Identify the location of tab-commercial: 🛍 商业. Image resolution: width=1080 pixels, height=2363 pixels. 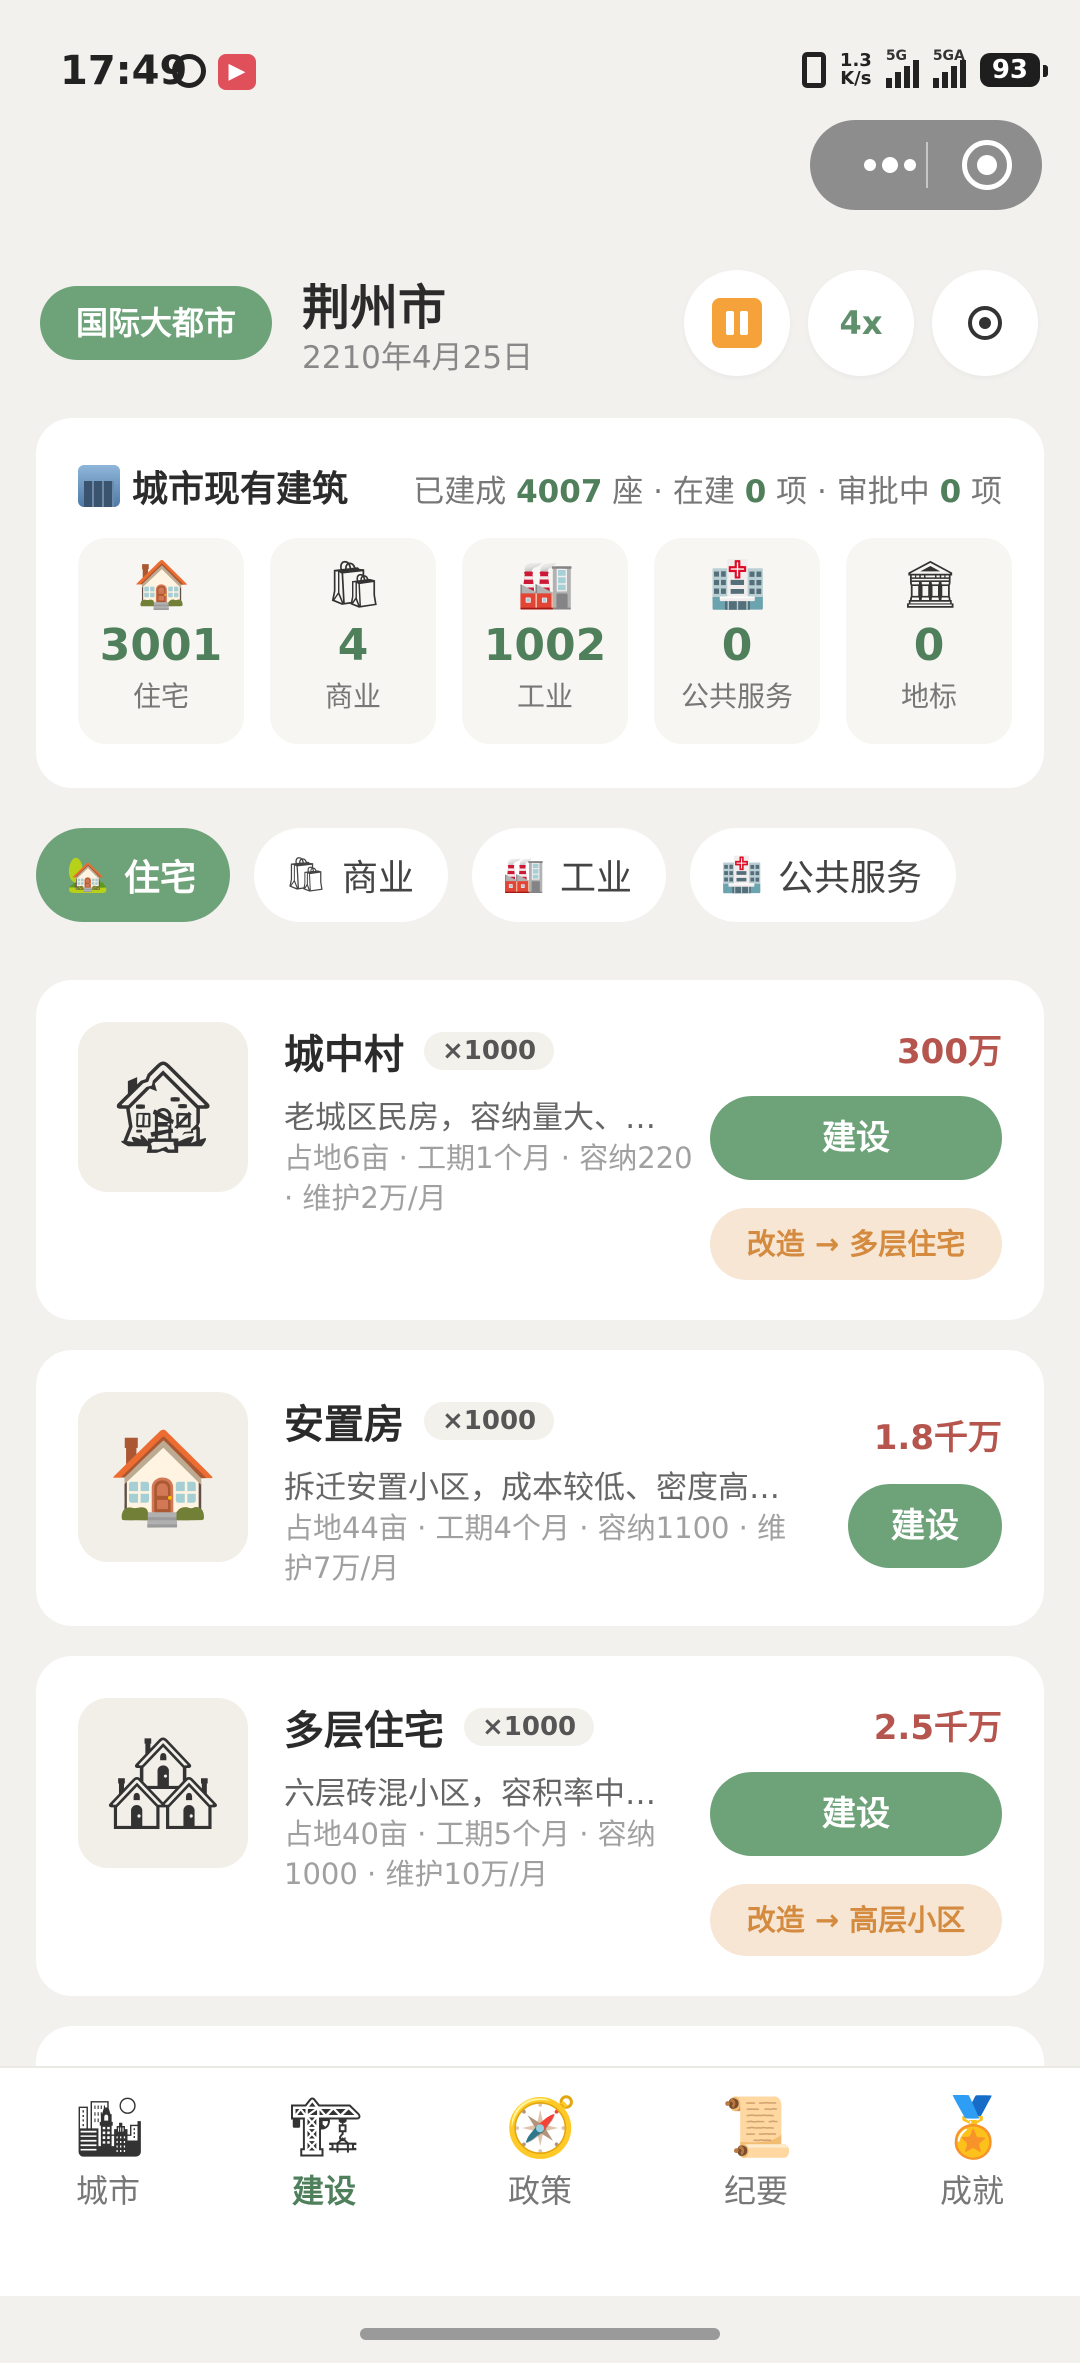
(351, 875).